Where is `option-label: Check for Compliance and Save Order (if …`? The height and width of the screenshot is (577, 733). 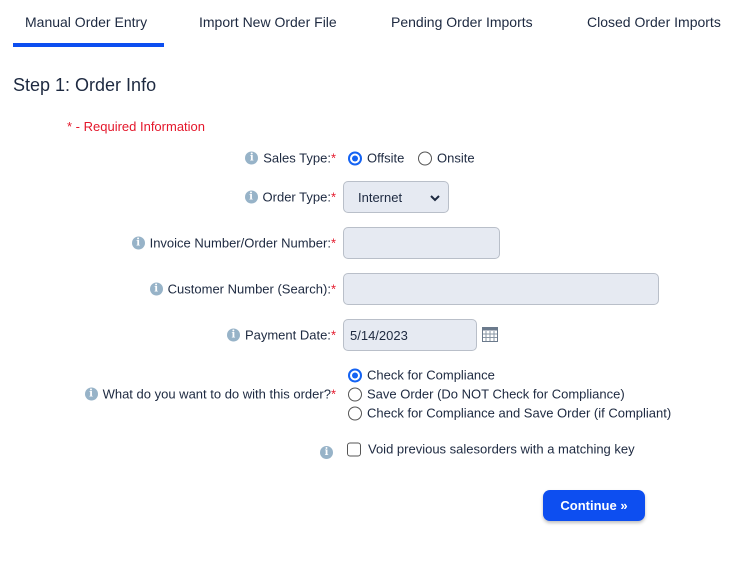 option-label: Check for Compliance and Save Order (if … is located at coordinates (519, 413).